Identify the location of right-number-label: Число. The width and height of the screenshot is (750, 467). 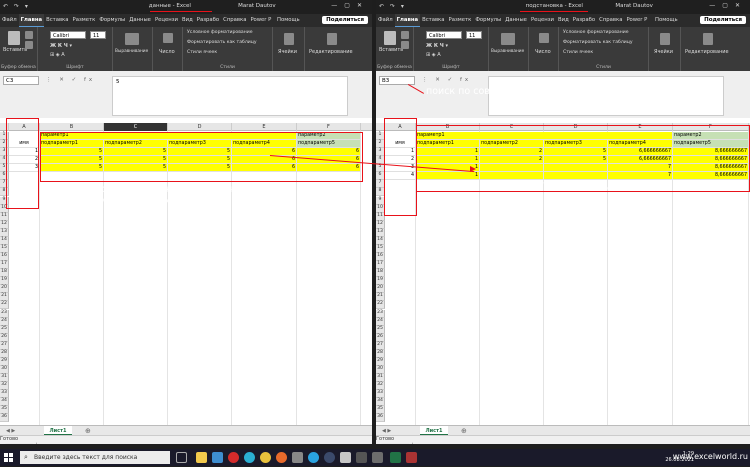
(543, 52).